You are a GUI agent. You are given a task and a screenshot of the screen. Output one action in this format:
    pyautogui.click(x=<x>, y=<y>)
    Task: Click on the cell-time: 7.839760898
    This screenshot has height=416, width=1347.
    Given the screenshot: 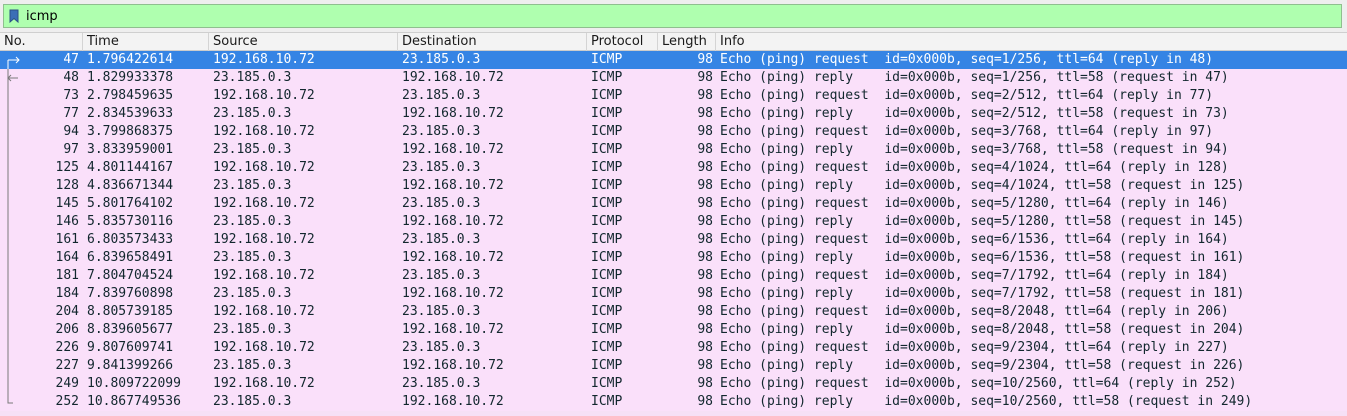 What is the action you would take?
    pyautogui.click(x=130, y=293)
    